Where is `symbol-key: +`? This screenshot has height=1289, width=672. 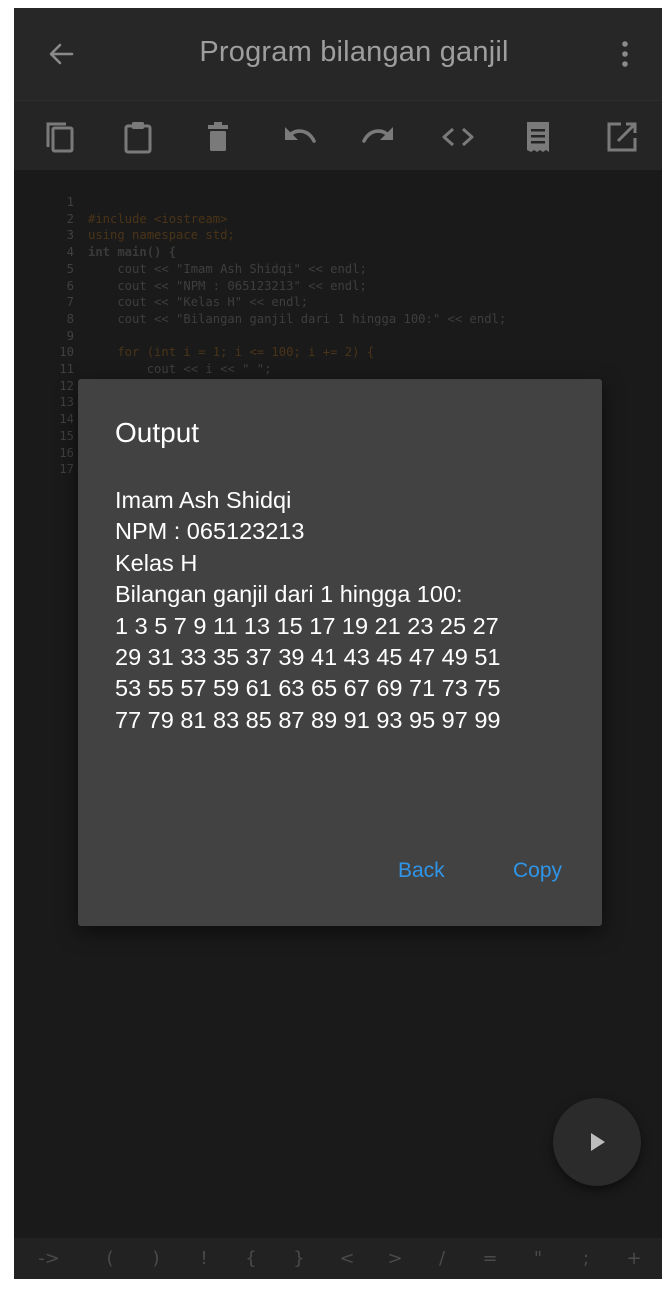
symbol-key: + is located at coordinates (634, 1258).